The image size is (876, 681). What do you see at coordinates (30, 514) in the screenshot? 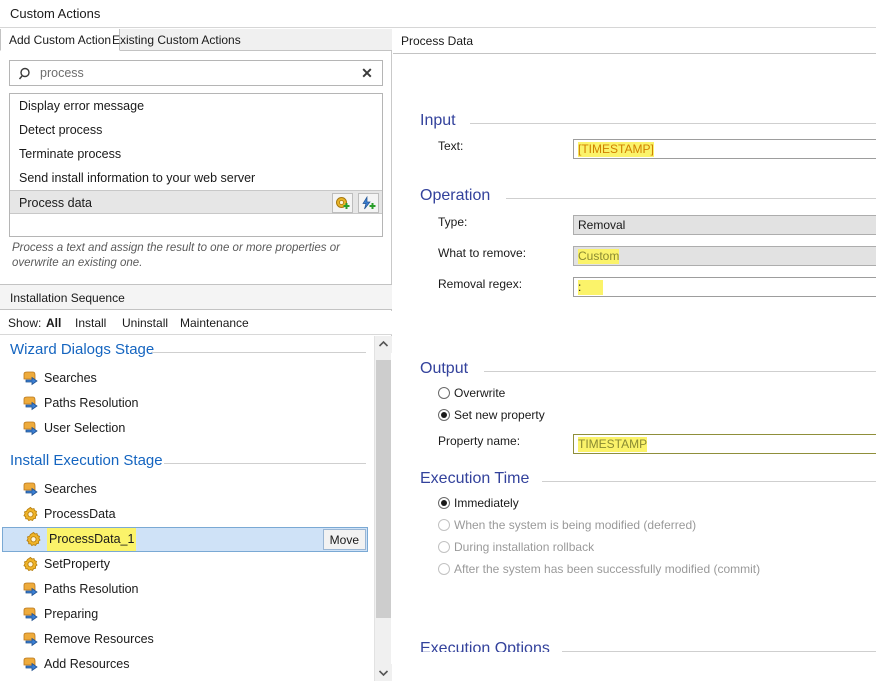
I see `gear-icon` at bounding box center [30, 514].